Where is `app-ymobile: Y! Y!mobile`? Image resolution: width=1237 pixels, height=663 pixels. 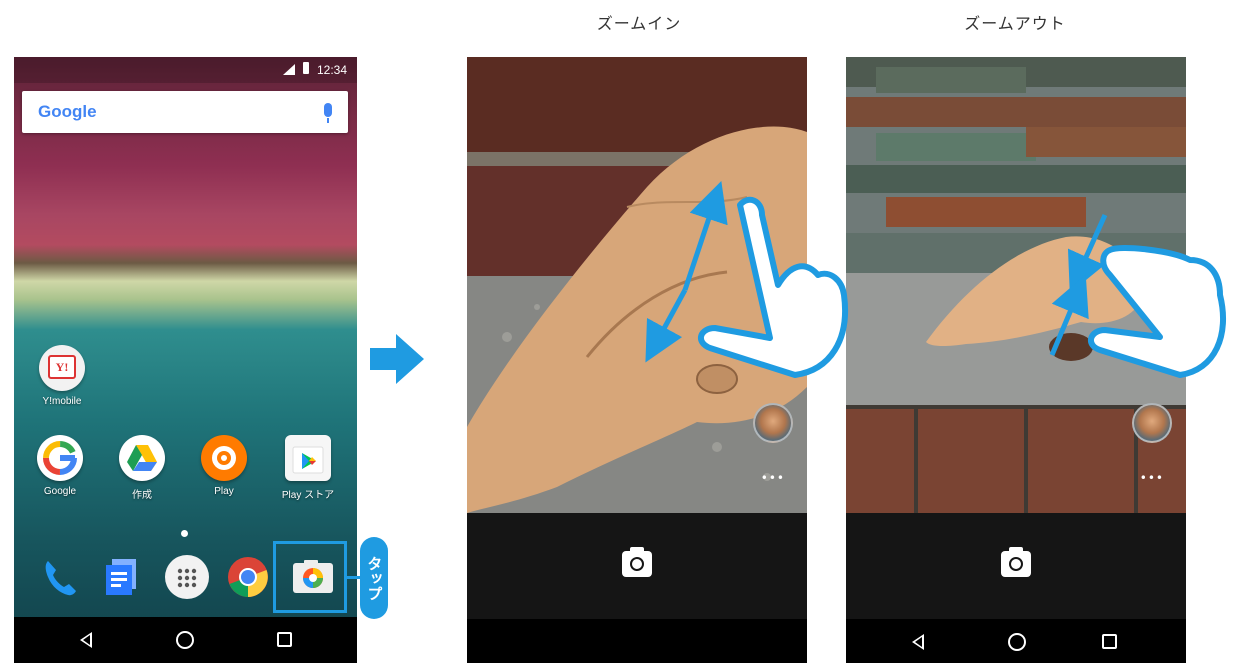 app-ymobile: Y! Y!mobile is located at coordinates (62, 376).